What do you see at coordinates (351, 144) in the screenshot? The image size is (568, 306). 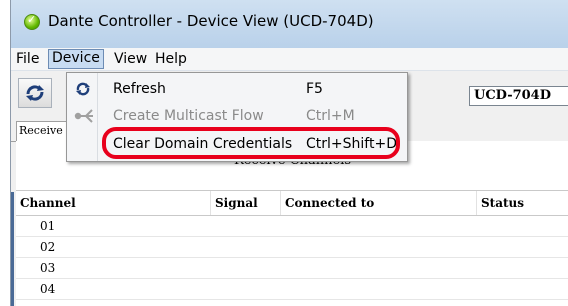 I see `menu-item-shortcut: Ctrl+Shift+D` at bounding box center [351, 144].